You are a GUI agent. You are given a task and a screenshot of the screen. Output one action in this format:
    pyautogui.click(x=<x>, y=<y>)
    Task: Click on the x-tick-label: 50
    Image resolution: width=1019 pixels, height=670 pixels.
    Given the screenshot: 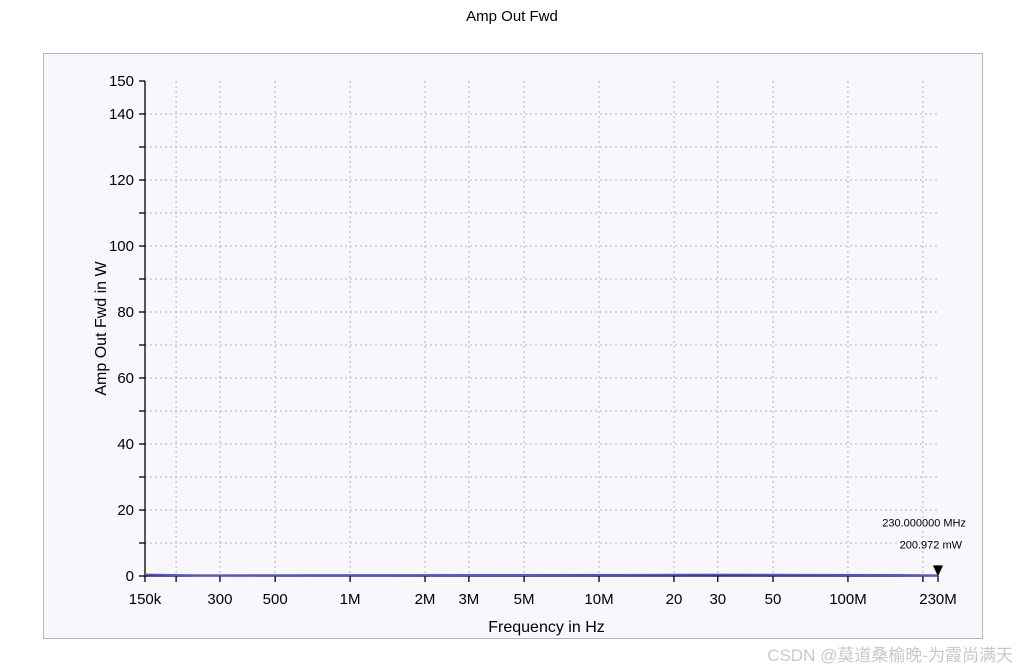 What is the action you would take?
    pyautogui.click(x=773, y=599)
    